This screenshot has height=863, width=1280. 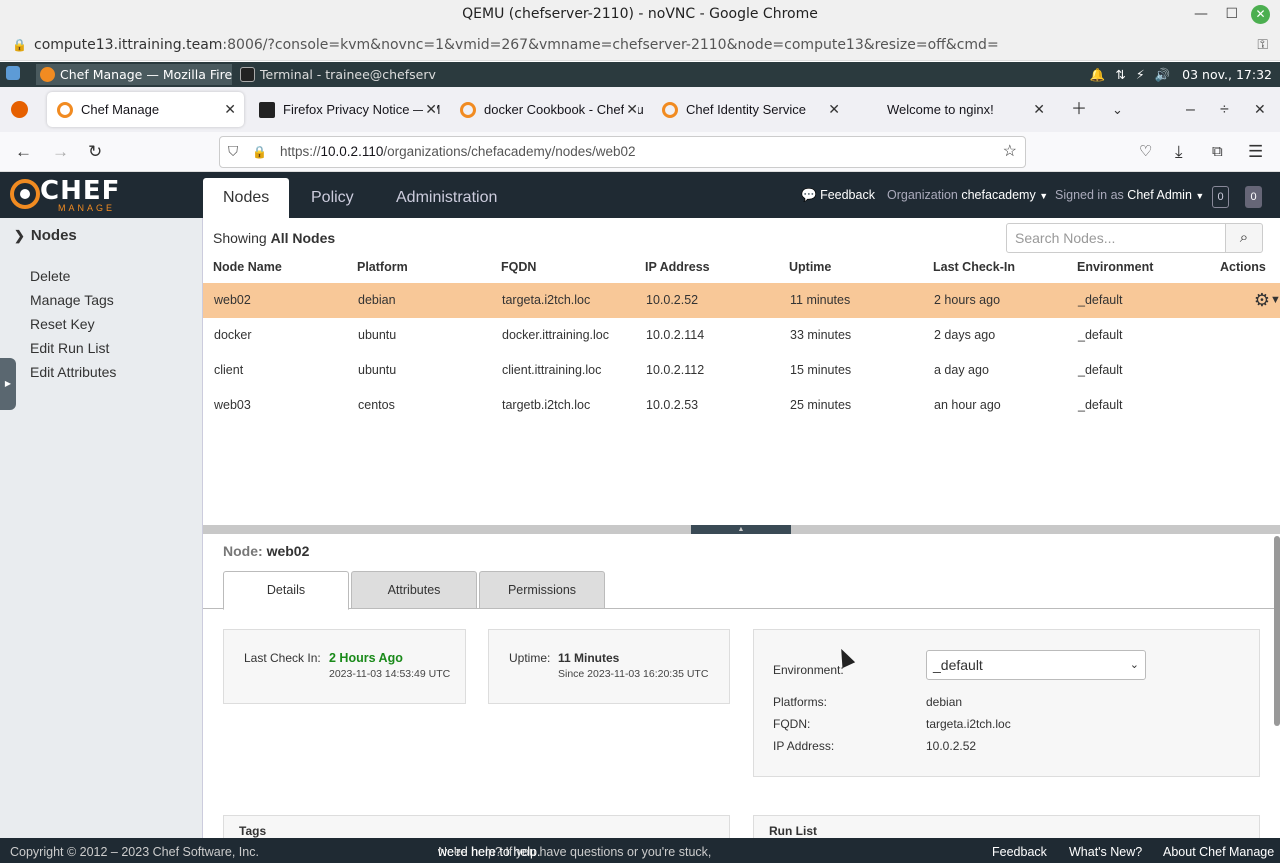 I want to click on volume-icon: 🔊, so click(x=1163, y=74).